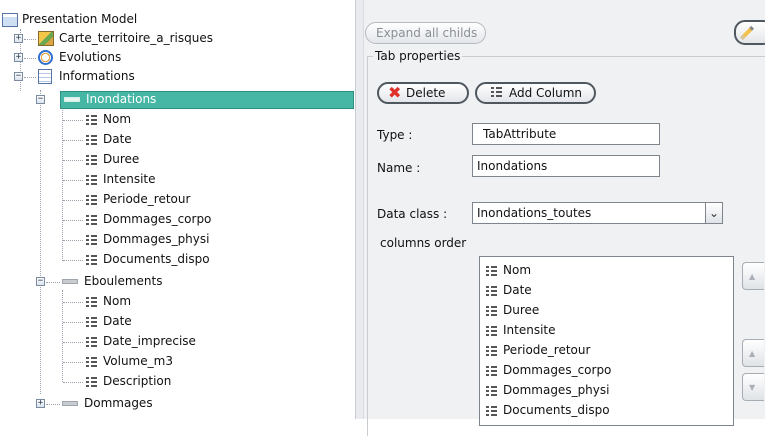 The width and height of the screenshot is (765, 436). I want to click on arrow-up-icon: ▲, so click(752, 276).